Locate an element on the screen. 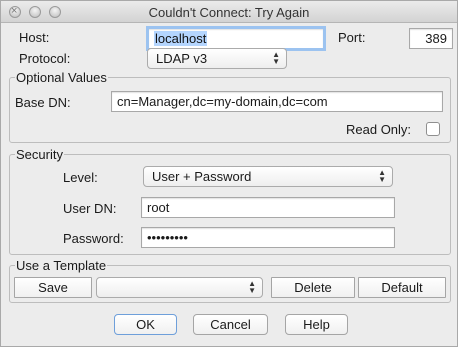  base-dn-input: cn=Manager,dc=my-domain,dc=com is located at coordinates (277, 101).